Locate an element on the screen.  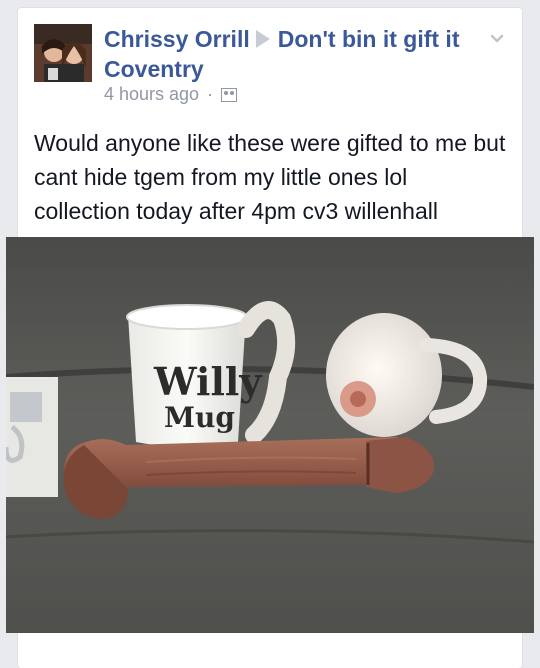
mug-text-line2: Mug is located at coordinates (199, 417).